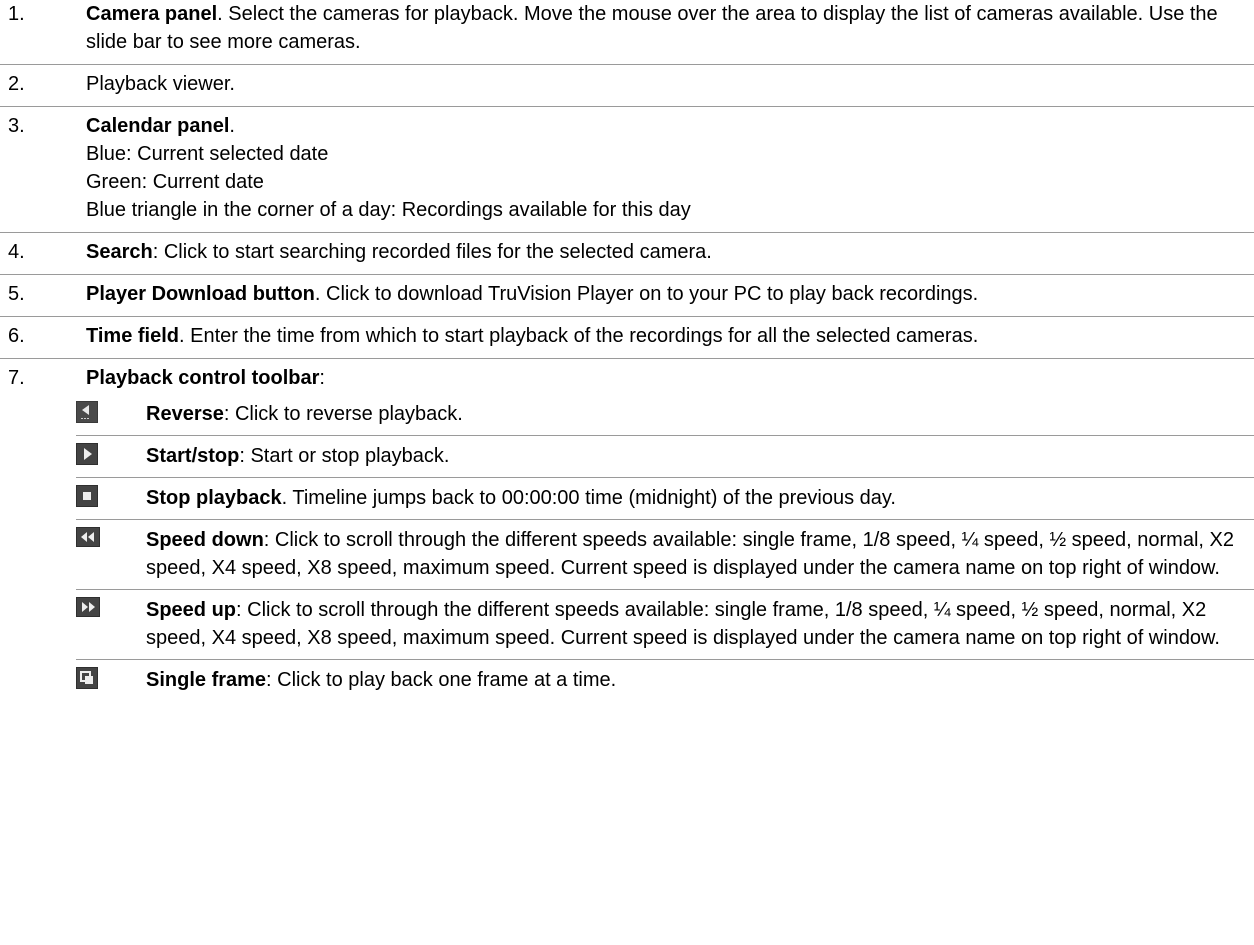  I want to click on item-number: 3., so click(16, 126).